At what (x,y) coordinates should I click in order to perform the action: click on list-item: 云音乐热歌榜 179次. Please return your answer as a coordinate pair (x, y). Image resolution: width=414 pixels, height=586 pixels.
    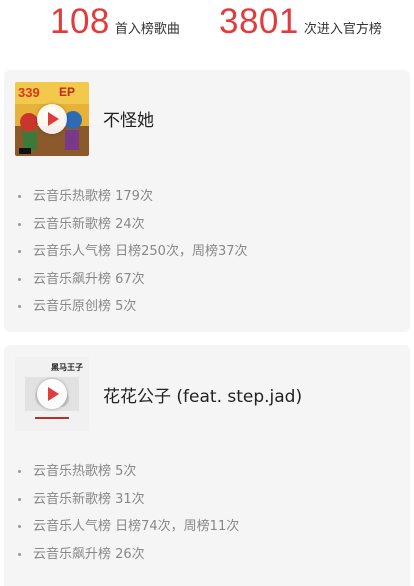
    Looking at the image, I should click on (133, 197).